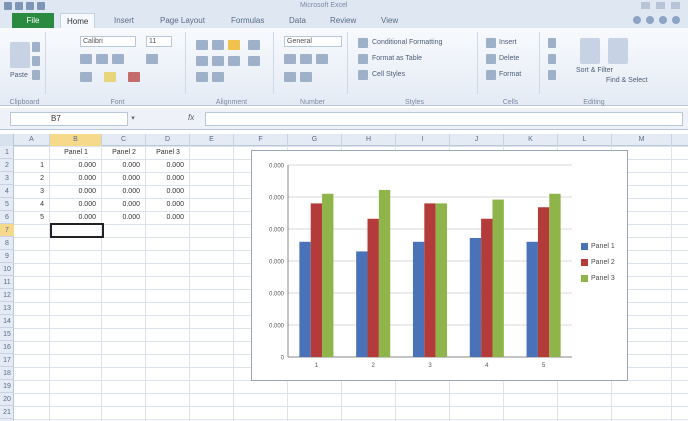 Image resolution: width=688 pixels, height=421 pixels. Describe the element at coordinates (168, 152) in the screenshot. I see `column-title-cell: Panel 3` at that location.